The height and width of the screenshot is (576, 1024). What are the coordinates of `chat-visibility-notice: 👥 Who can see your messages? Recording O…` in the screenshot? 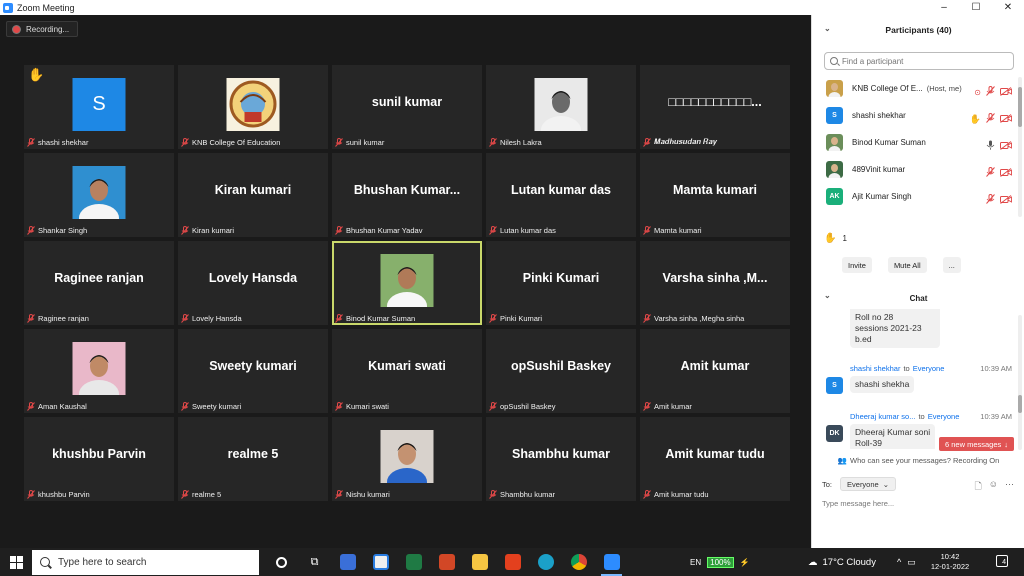 It's located at (918, 460).